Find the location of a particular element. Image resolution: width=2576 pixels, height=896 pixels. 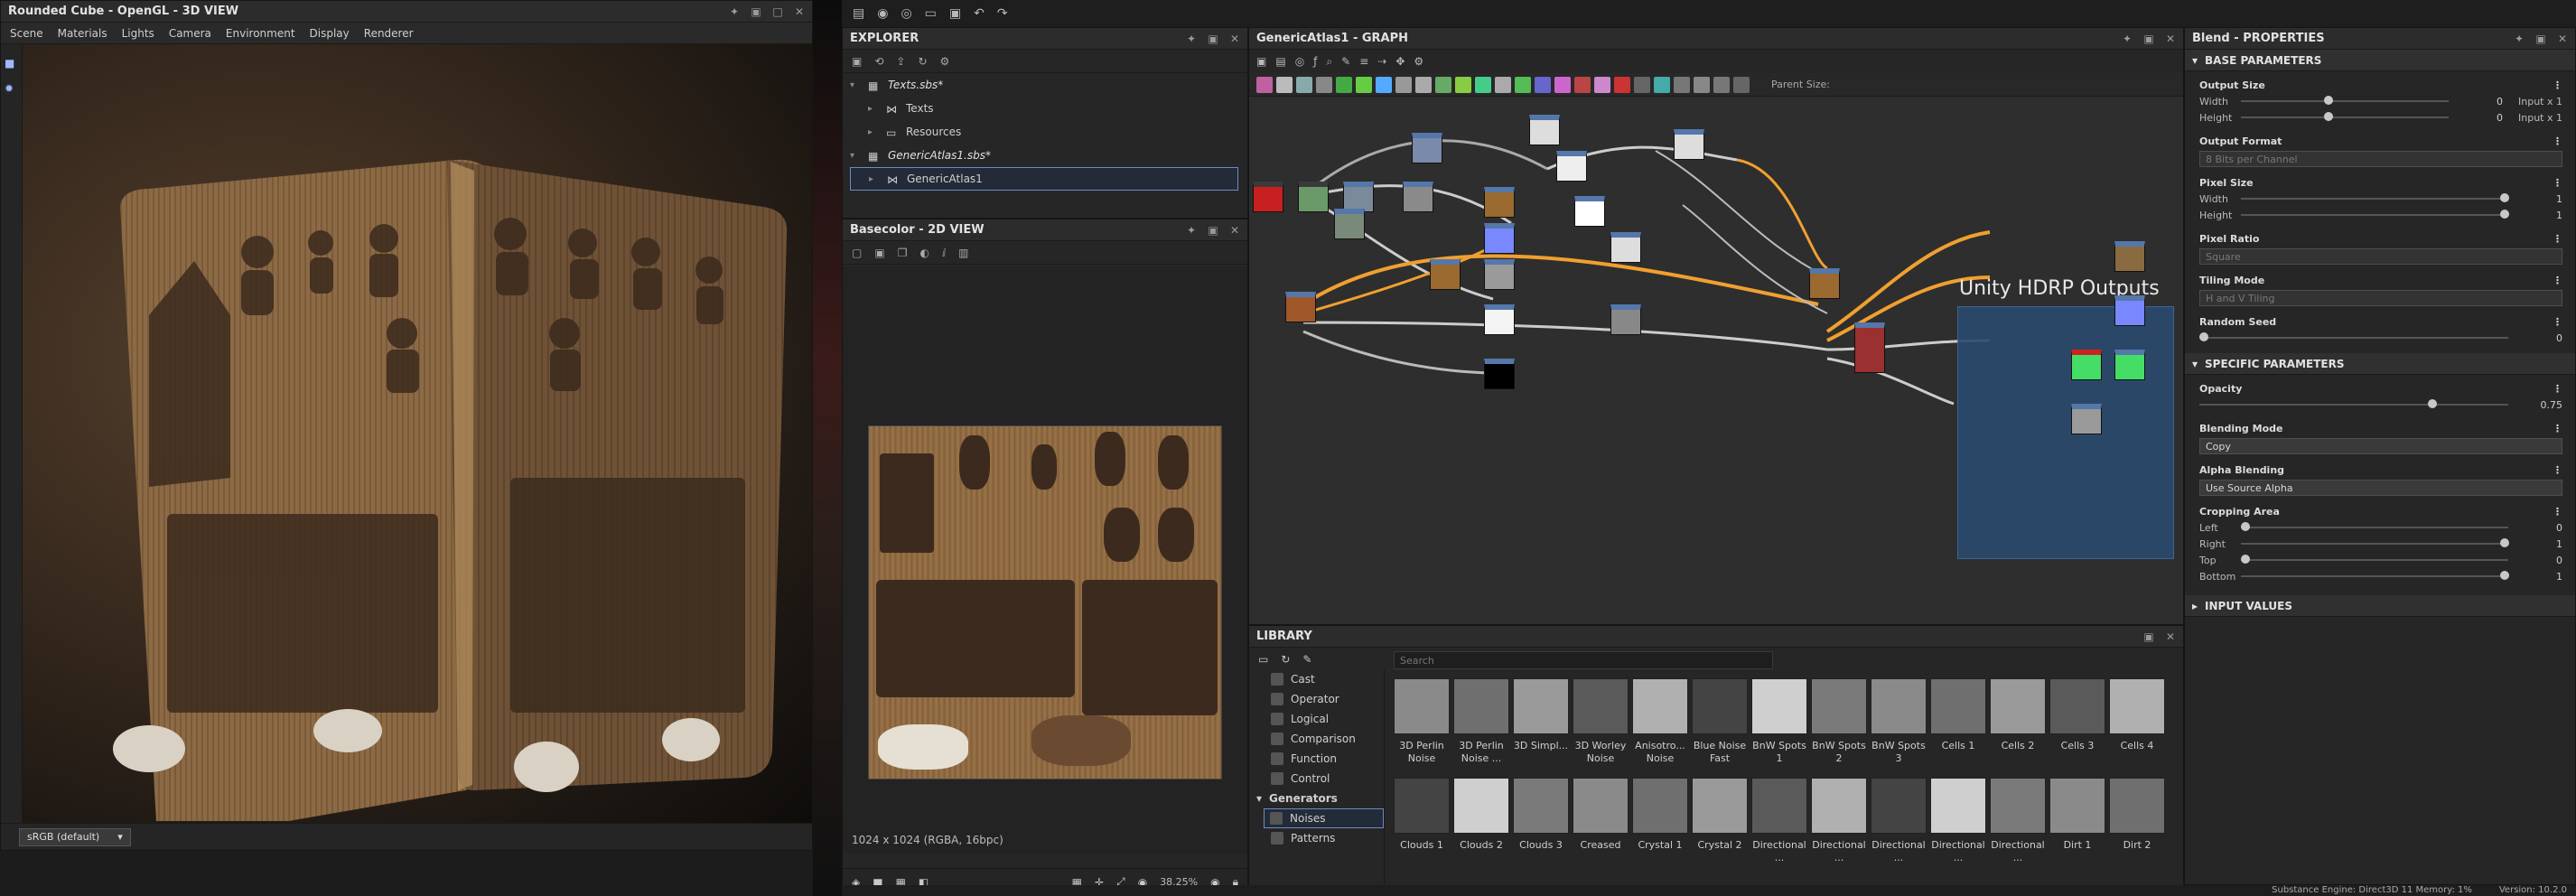

library-item: Clouds 2 is located at coordinates (1481, 827).